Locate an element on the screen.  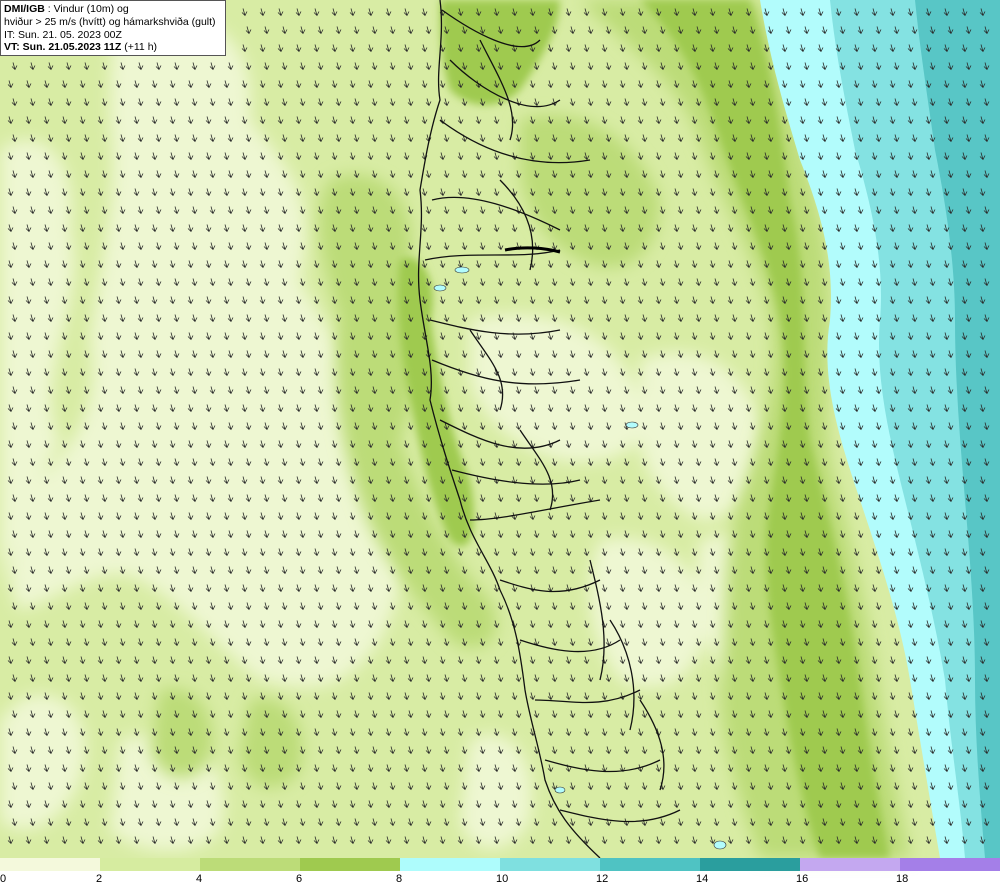
legend-tick-label: 4 is located at coordinates (199, 879).